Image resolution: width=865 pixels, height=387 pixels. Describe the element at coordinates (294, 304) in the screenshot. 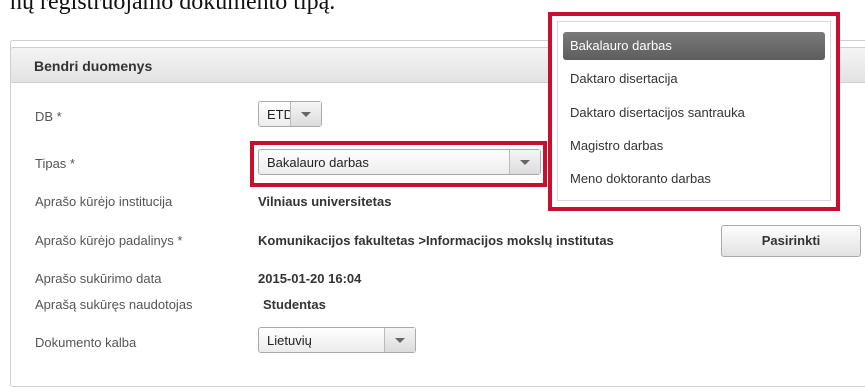

I see `created-by-value: Studentas` at that location.